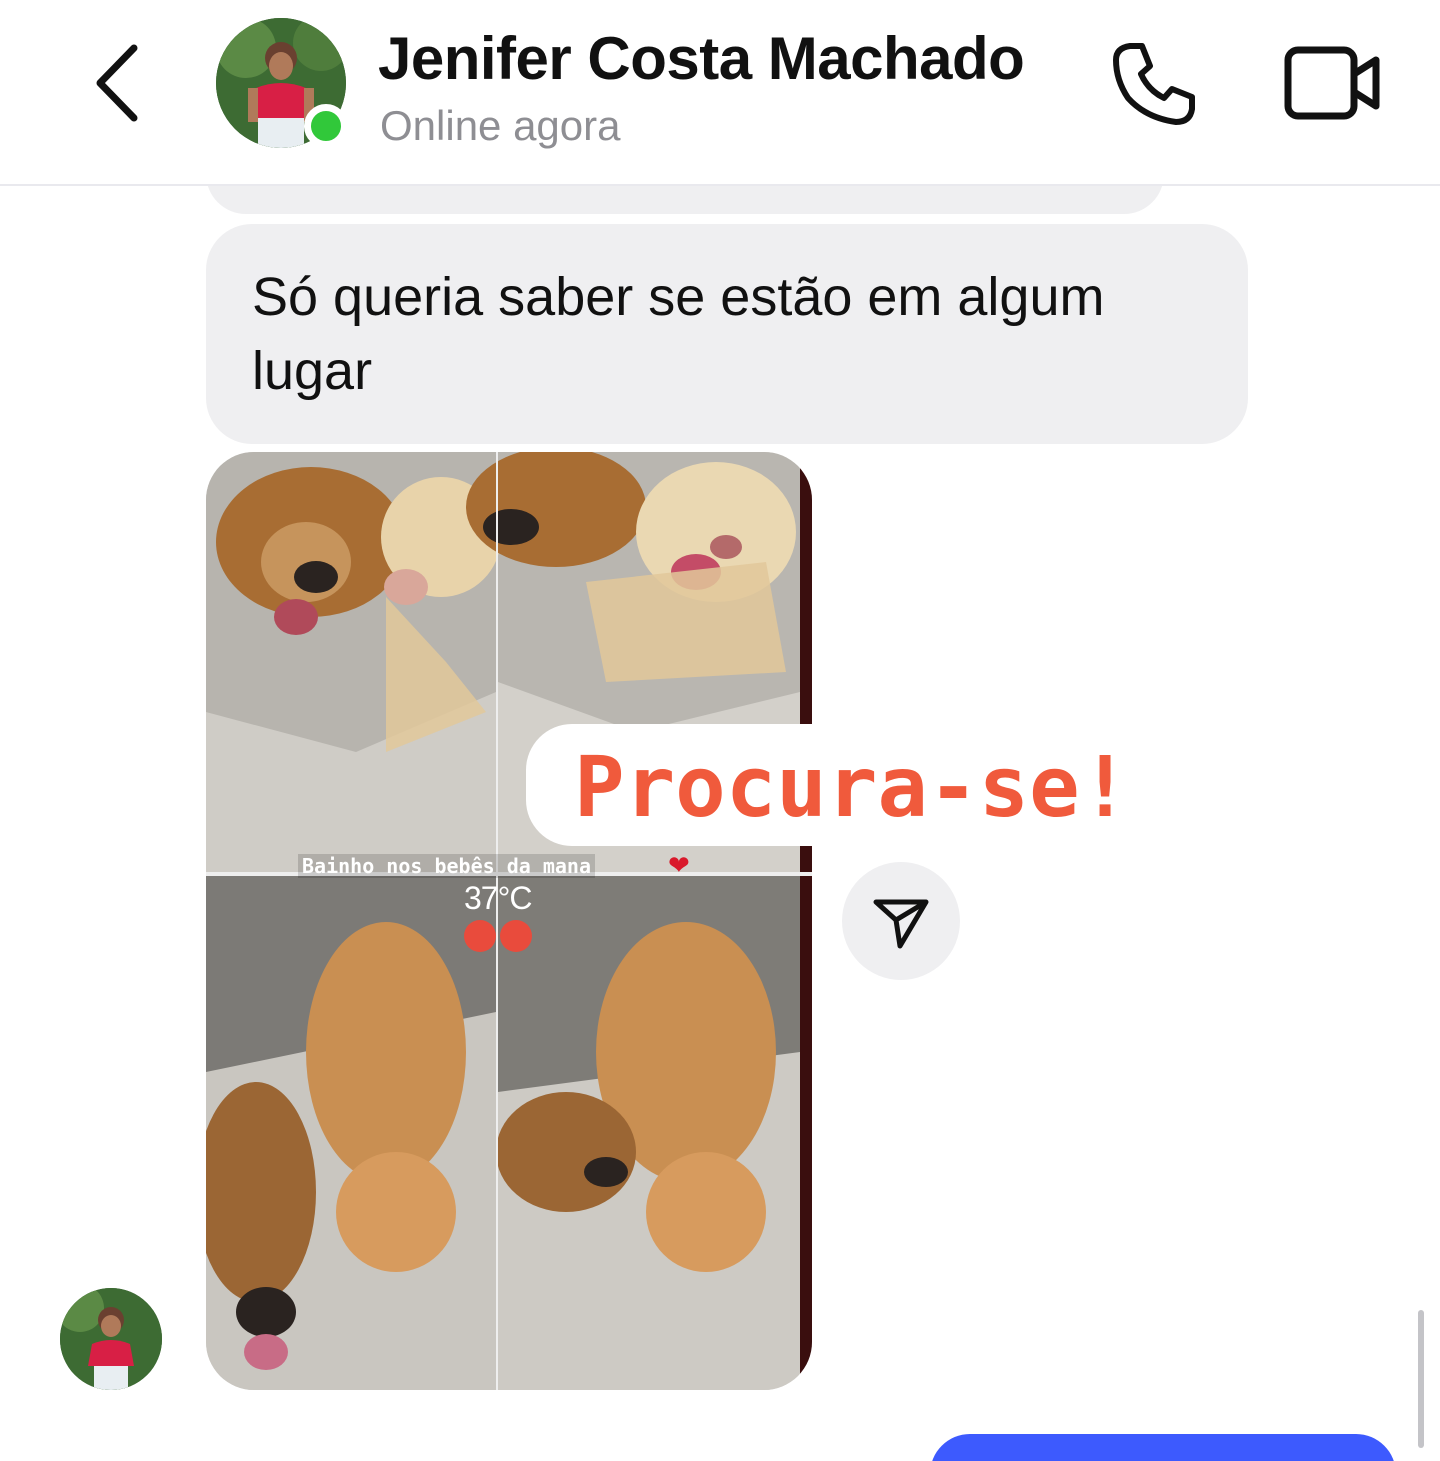 The height and width of the screenshot is (1461, 1440). What do you see at coordinates (111, 1339) in the screenshot?
I see `sender-avatar` at bounding box center [111, 1339].